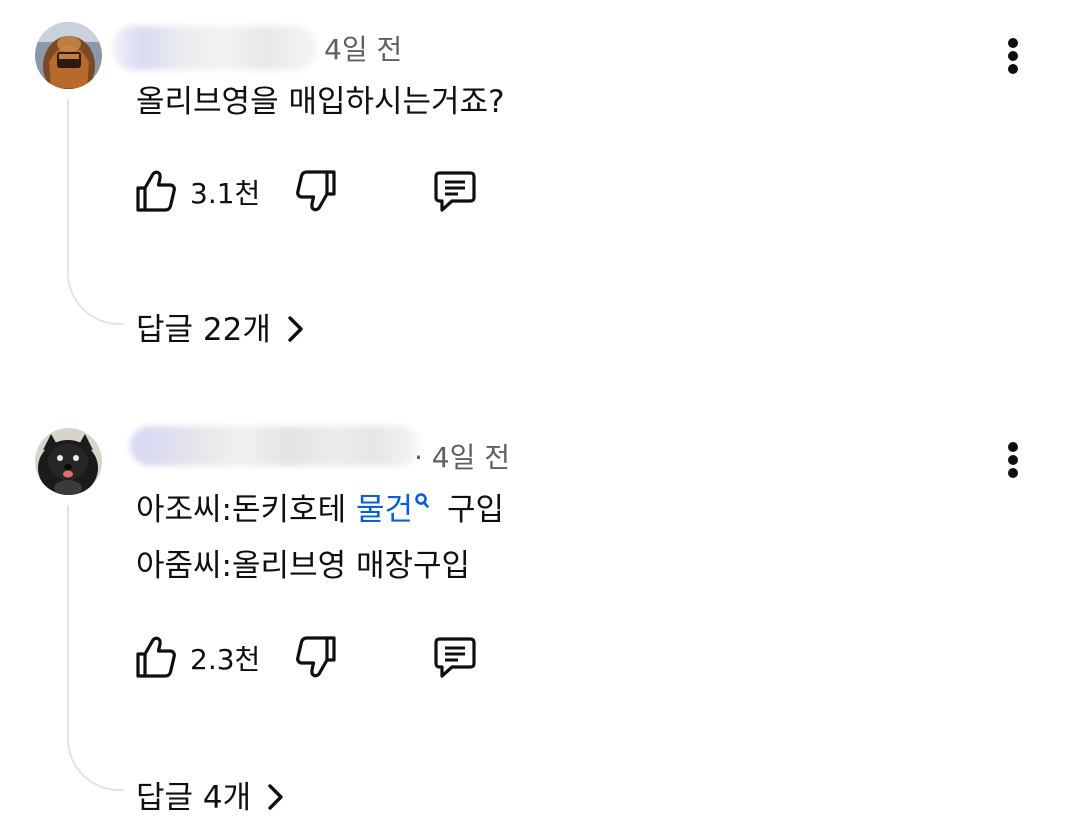  What do you see at coordinates (384, 510) in the screenshot?
I see `search-link: 물건` at bounding box center [384, 510].